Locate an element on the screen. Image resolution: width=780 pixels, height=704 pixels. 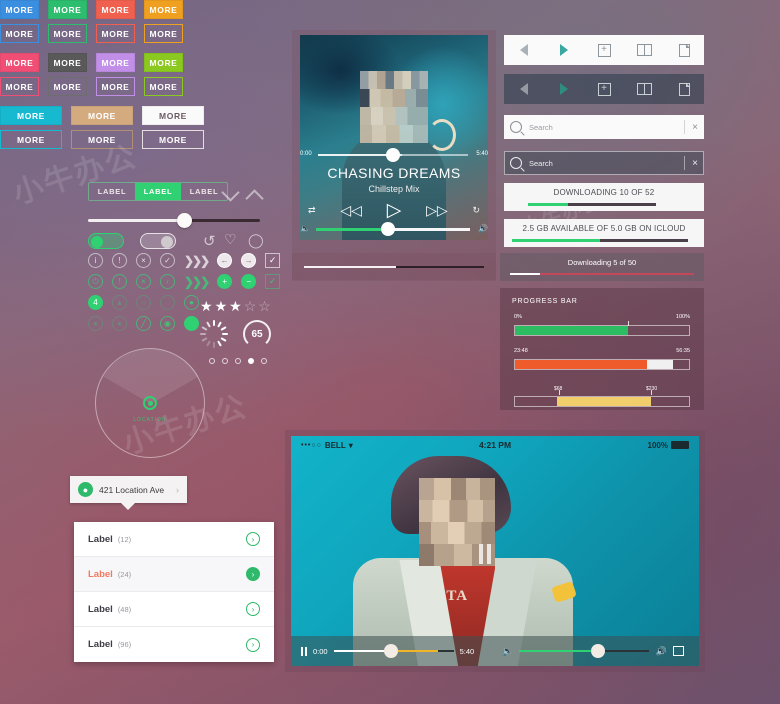
shuffle-icon: ⇄ is located at coordinates (312, 210).